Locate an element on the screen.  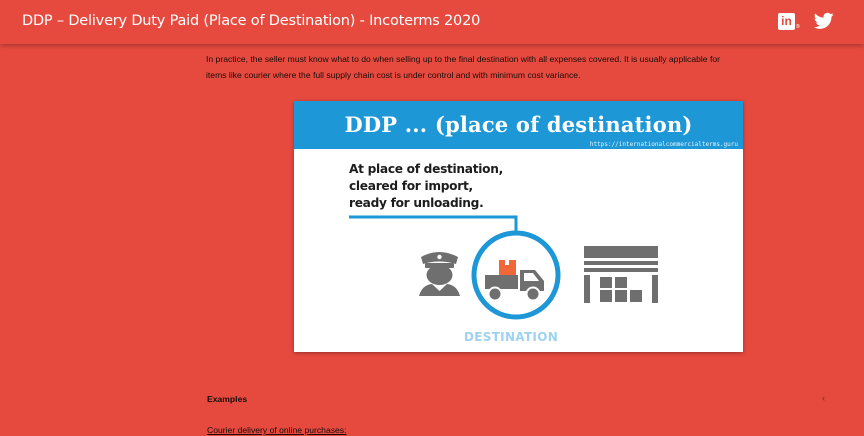
examples-heading: Examples is located at coordinates (227, 399).